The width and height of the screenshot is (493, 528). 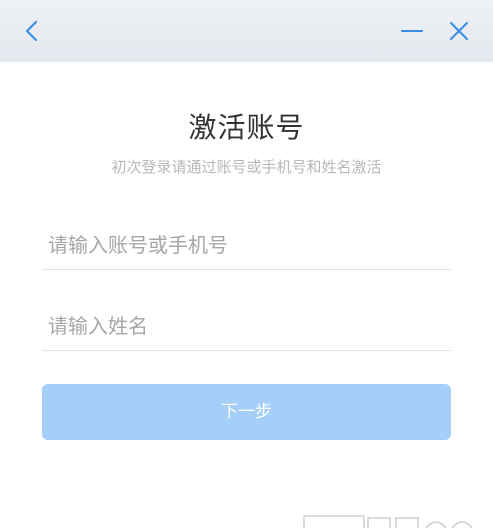 I want to click on name-field, so click(x=246, y=325).